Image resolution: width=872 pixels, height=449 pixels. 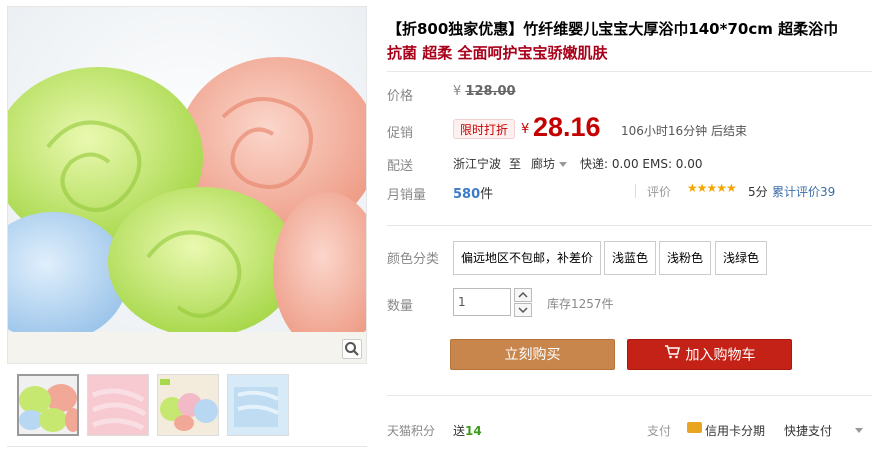 I want to click on payment-label: 支付, so click(x=659, y=431).